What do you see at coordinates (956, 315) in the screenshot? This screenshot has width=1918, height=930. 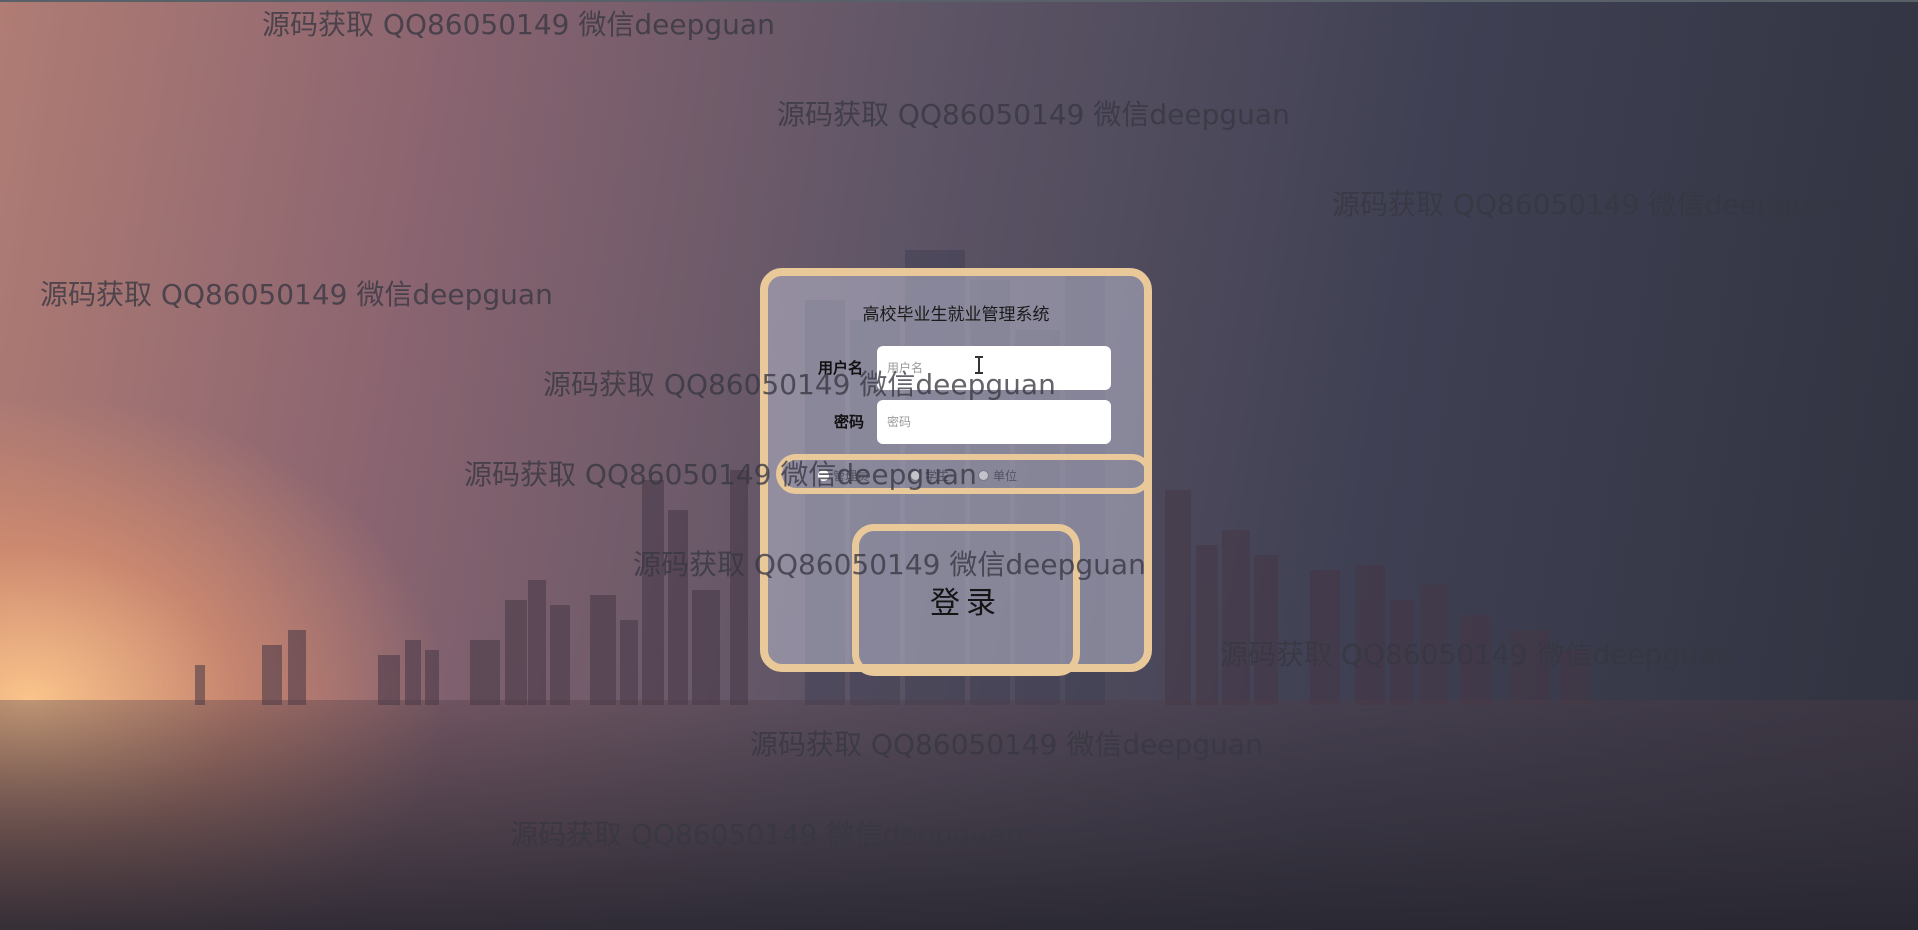 I see `system-title: 高校毕业生就业管理系统` at bounding box center [956, 315].